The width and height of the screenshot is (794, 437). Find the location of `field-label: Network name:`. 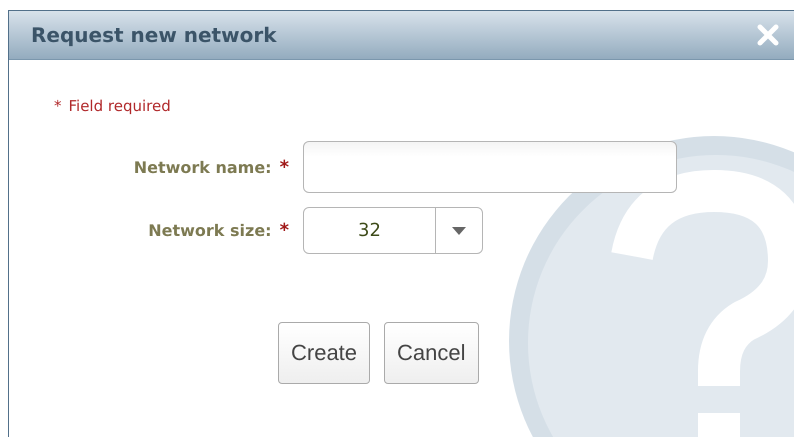

field-label: Network name: is located at coordinates (203, 167).